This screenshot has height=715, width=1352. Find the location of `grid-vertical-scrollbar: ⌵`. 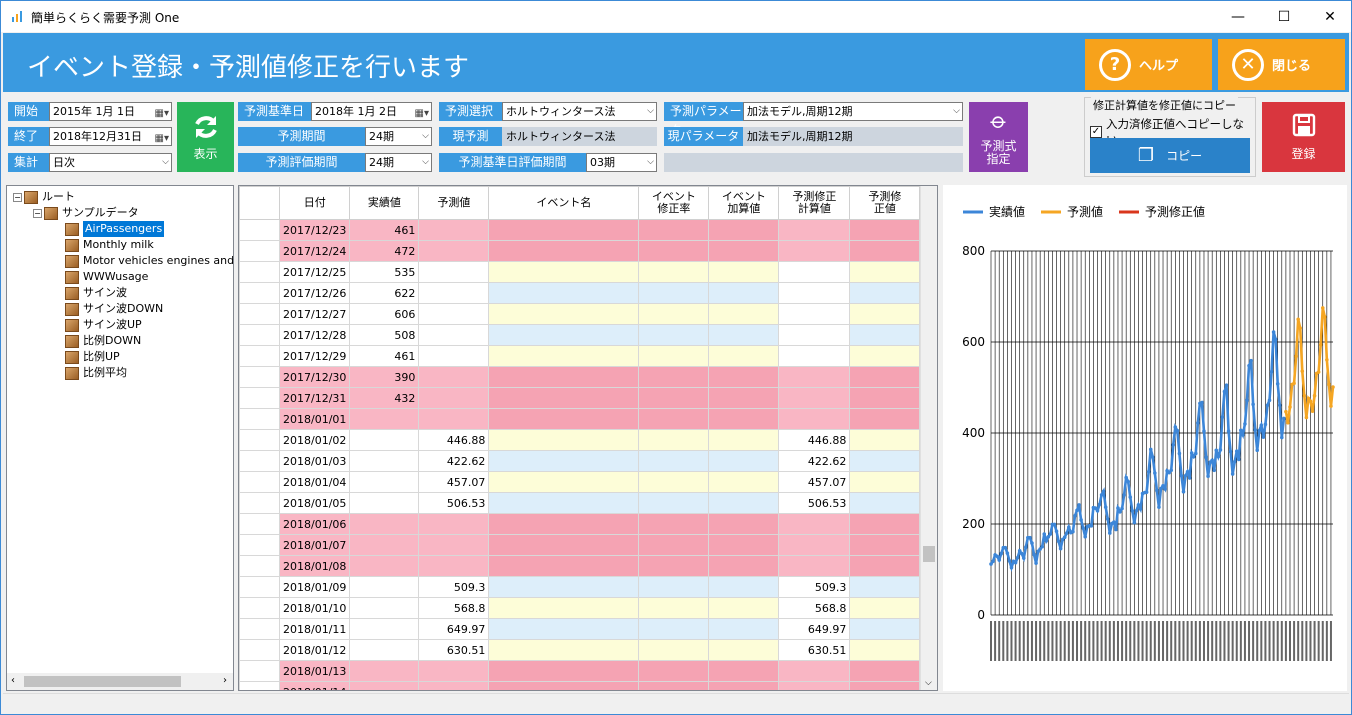

grid-vertical-scrollbar: ⌵ is located at coordinates (928, 438).